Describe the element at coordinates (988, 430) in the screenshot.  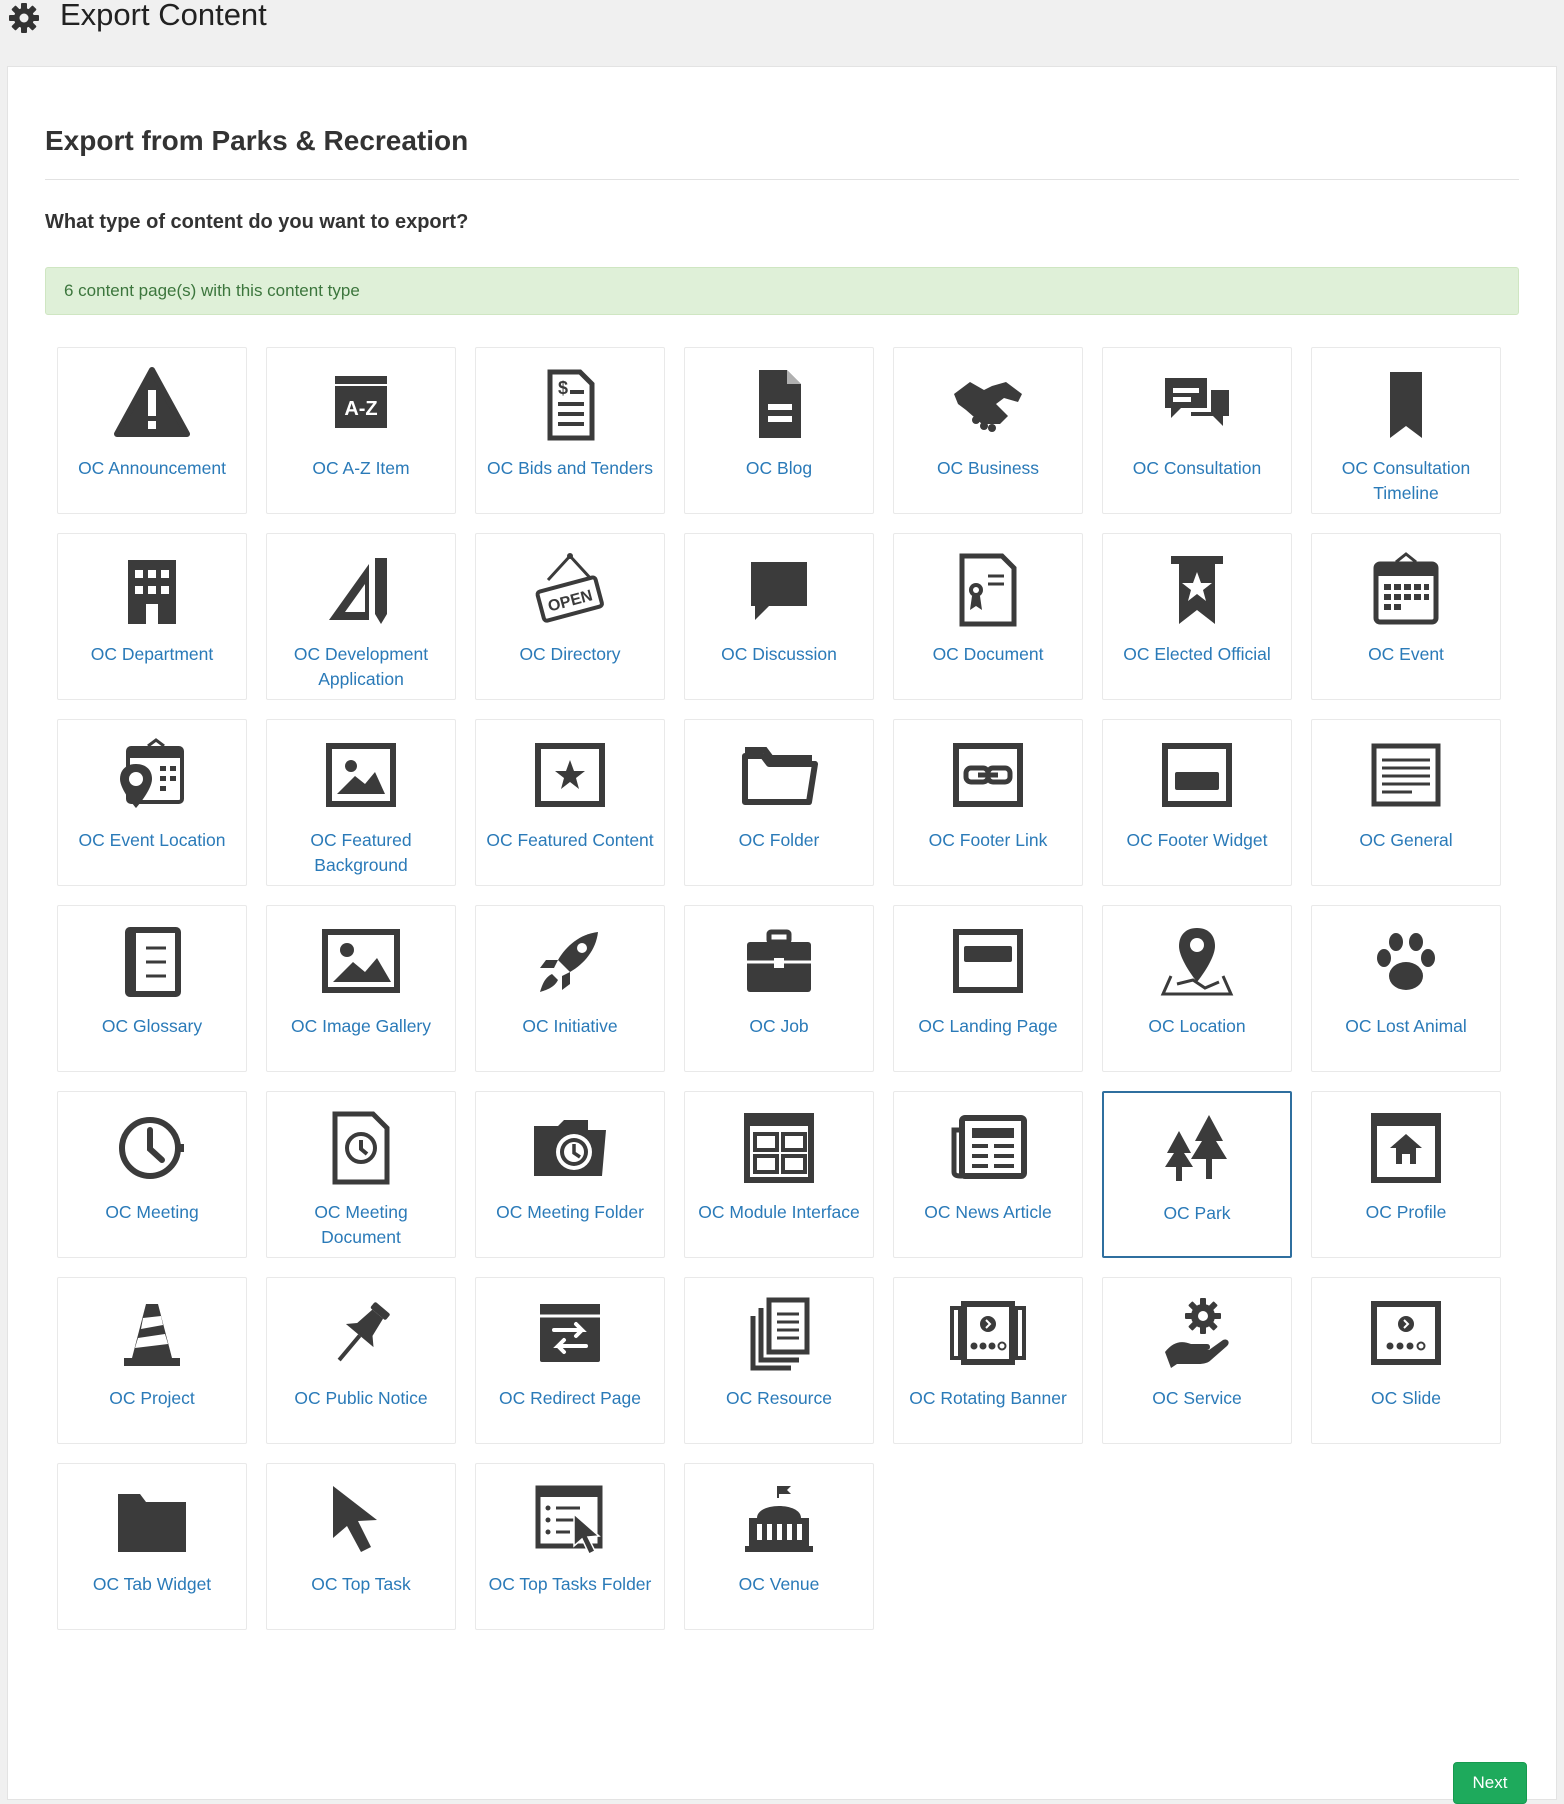
I see `content-type-tile: OC Business` at that location.